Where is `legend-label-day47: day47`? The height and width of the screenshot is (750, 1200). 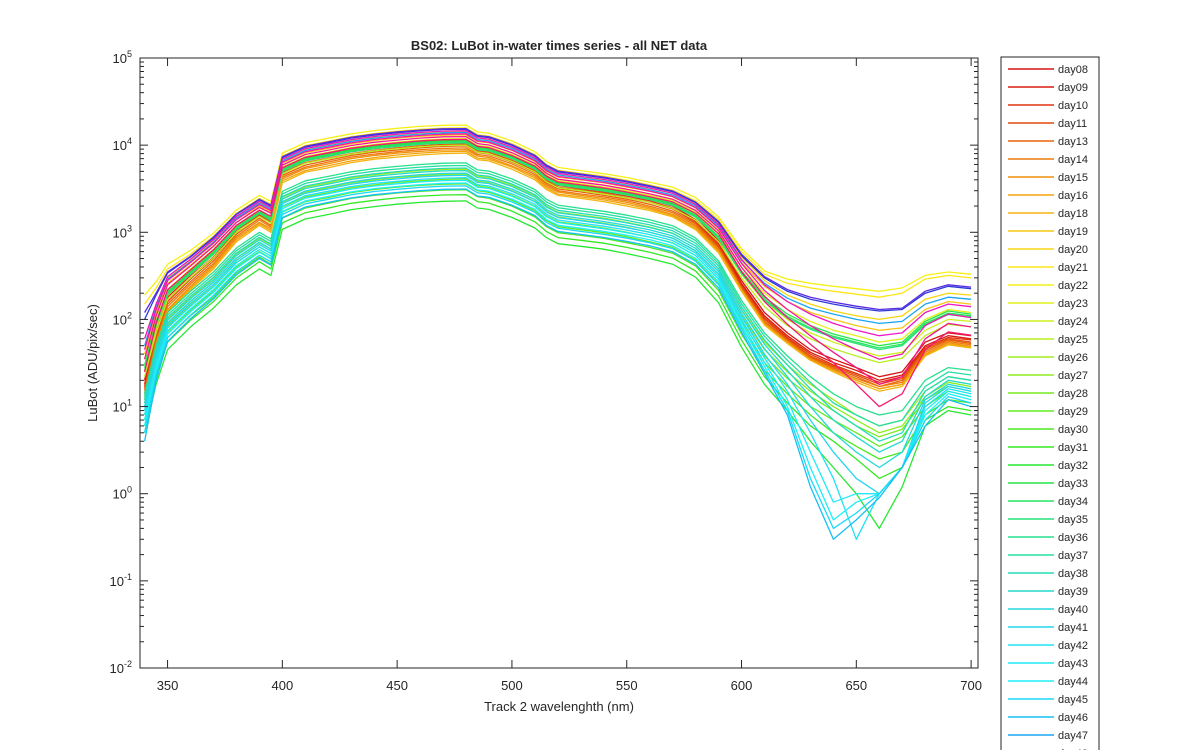 legend-label-day47: day47 is located at coordinates (1073, 736).